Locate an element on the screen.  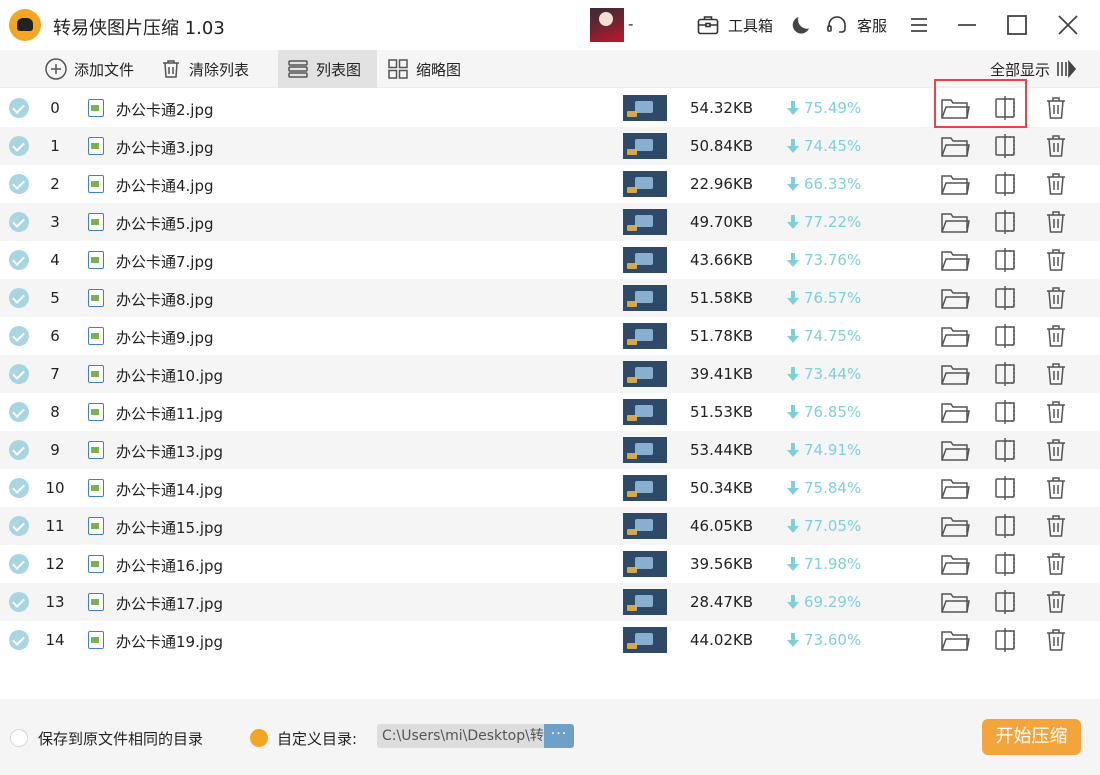
file-row: 2 办公卡通4.jpg 22.96KB 66.33% is located at coordinates (550, 184).